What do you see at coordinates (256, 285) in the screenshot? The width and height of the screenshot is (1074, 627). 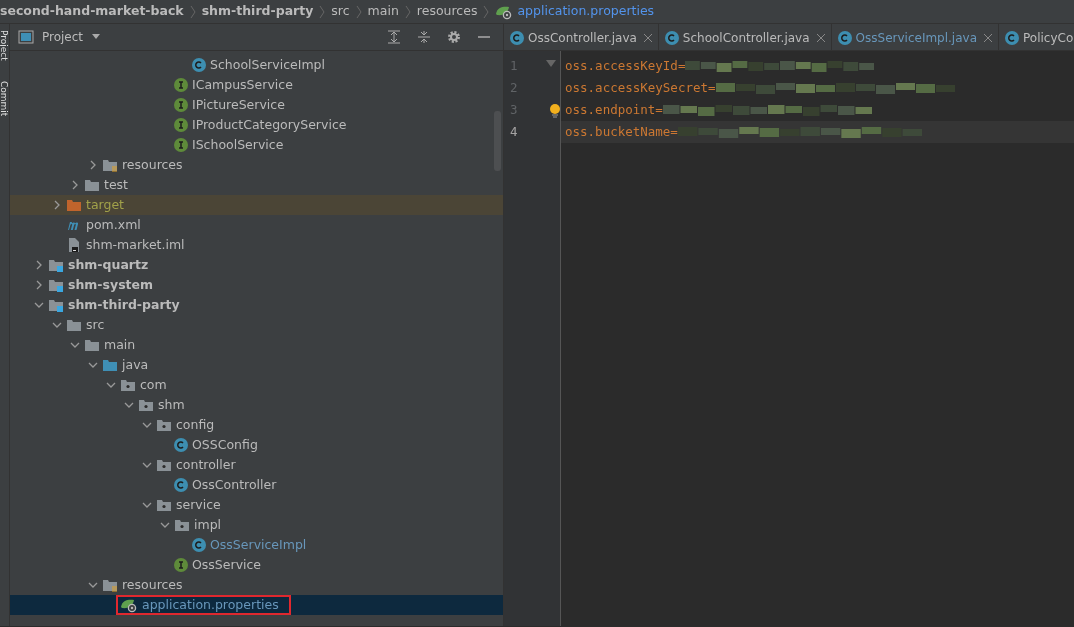 I see `tree-row: shm-system` at bounding box center [256, 285].